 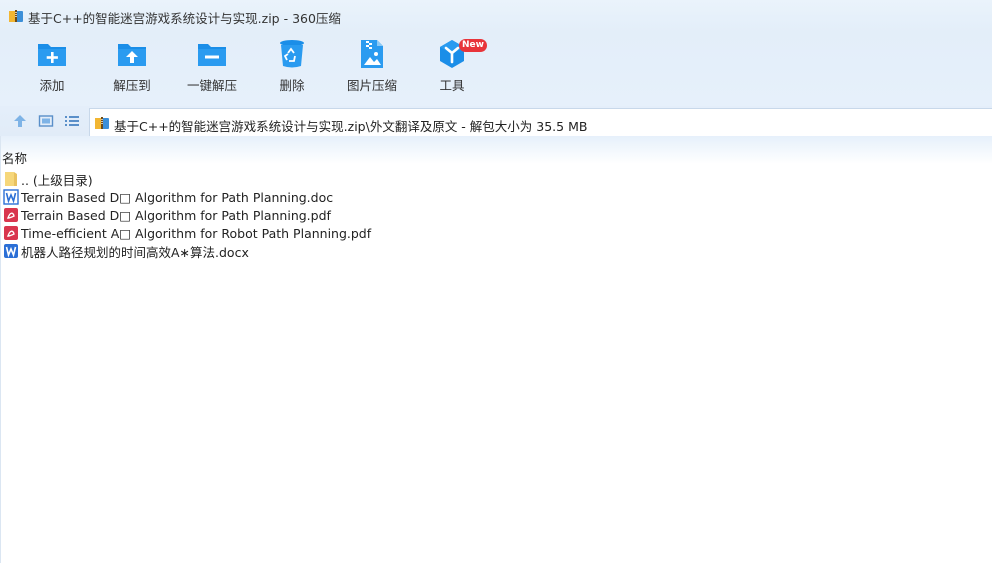 I want to click on one-click-extract-button: 一键解压, so click(x=212, y=70).